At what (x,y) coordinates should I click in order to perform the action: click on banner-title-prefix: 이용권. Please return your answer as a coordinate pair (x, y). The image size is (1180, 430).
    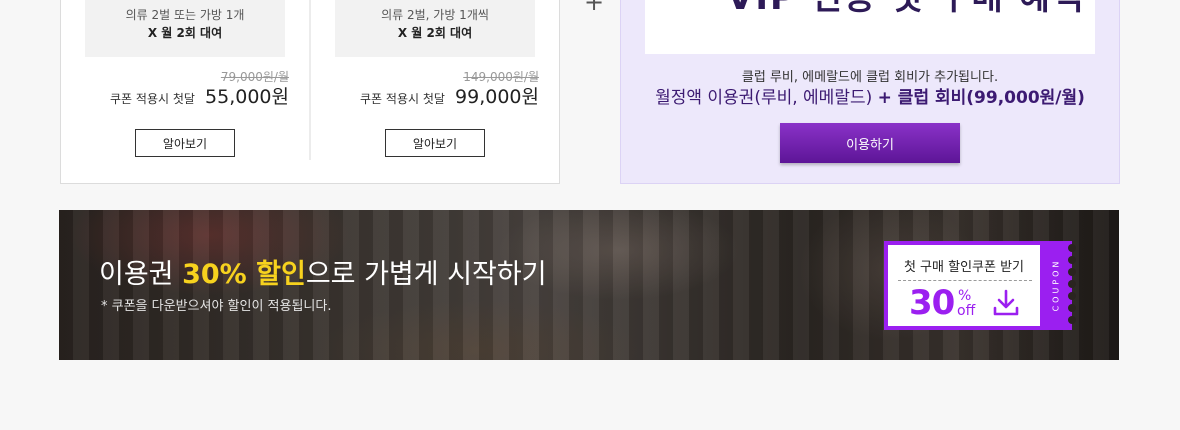
    Looking at the image, I should click on (141, 274).